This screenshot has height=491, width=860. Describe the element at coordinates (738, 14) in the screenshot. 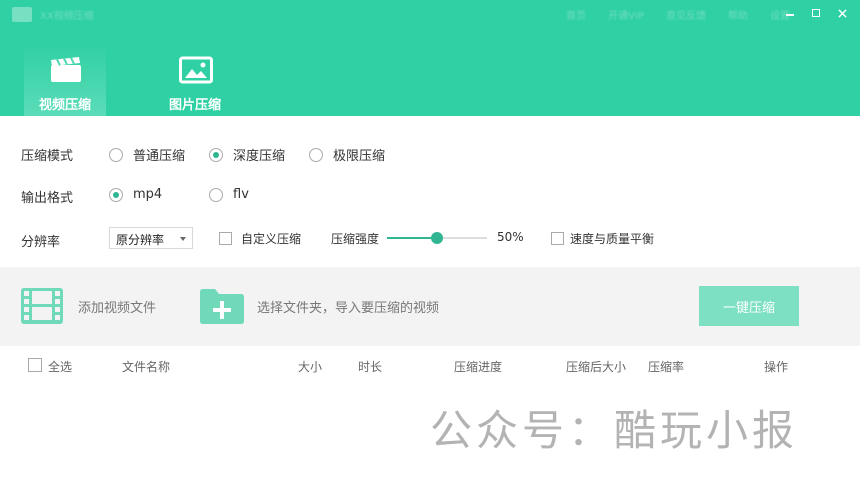

I see `top-menu-item-help: 帮助` at that location.